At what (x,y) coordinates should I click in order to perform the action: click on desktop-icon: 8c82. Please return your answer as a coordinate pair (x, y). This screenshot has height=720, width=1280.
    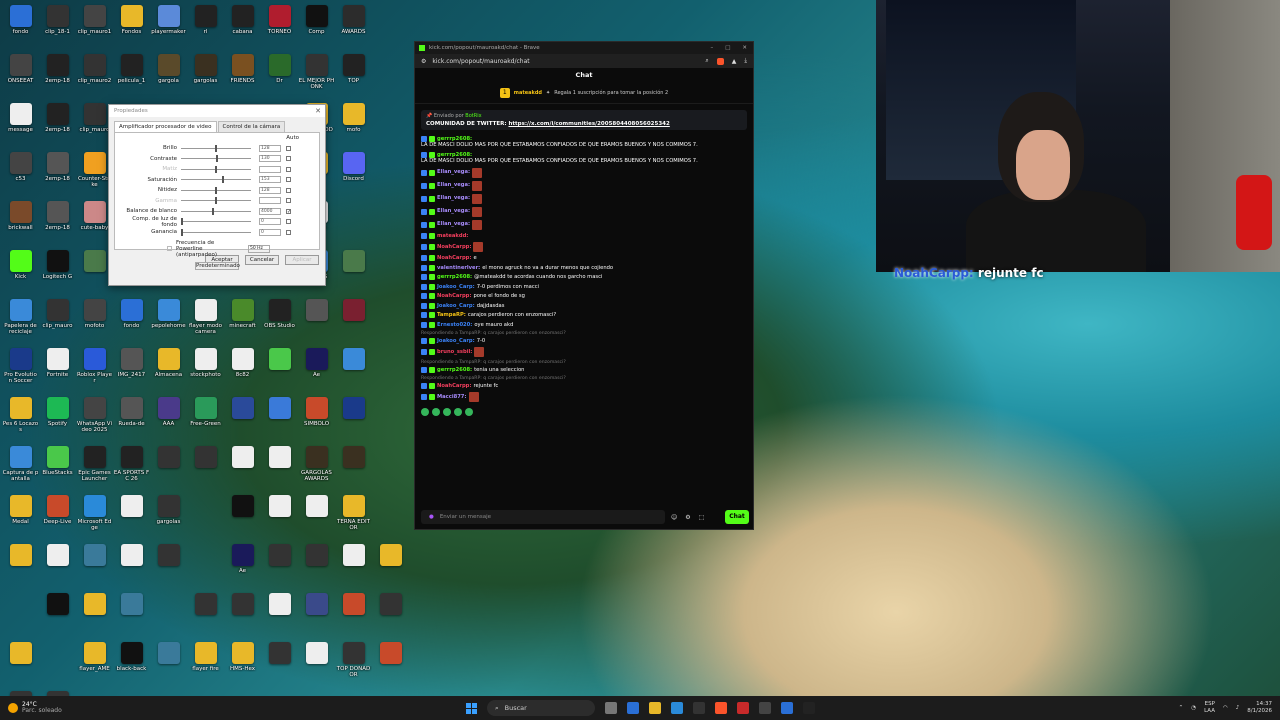
    Looking at the image, I should click on (242, 369).